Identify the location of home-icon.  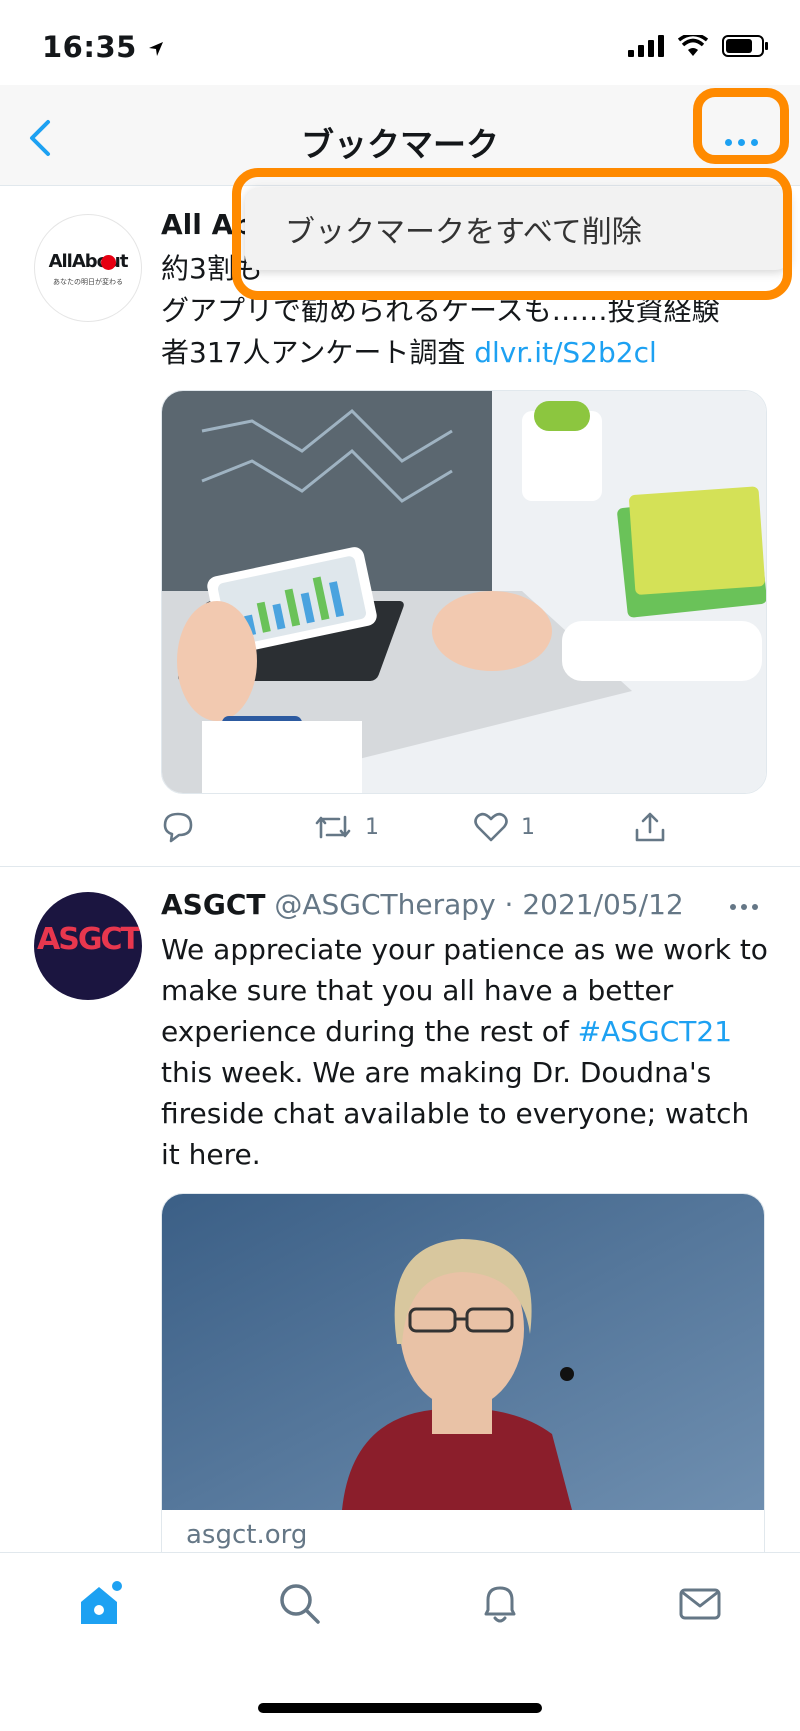
(99, 1604).